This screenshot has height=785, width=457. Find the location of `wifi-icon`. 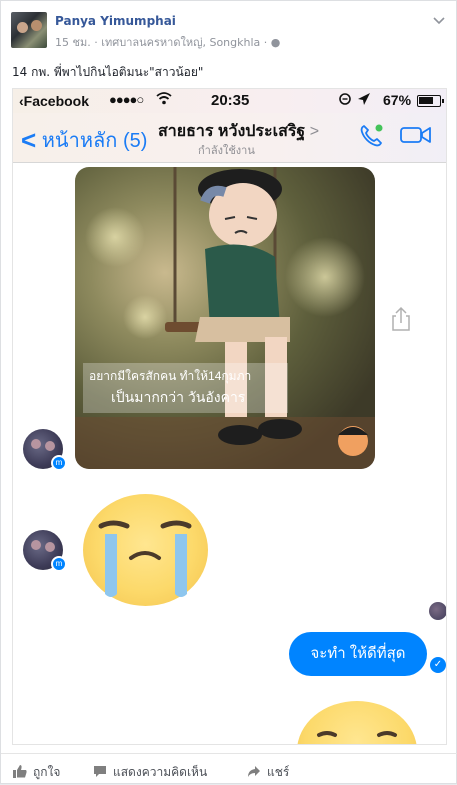

wifi-icon is located at coordinates (164, 99).